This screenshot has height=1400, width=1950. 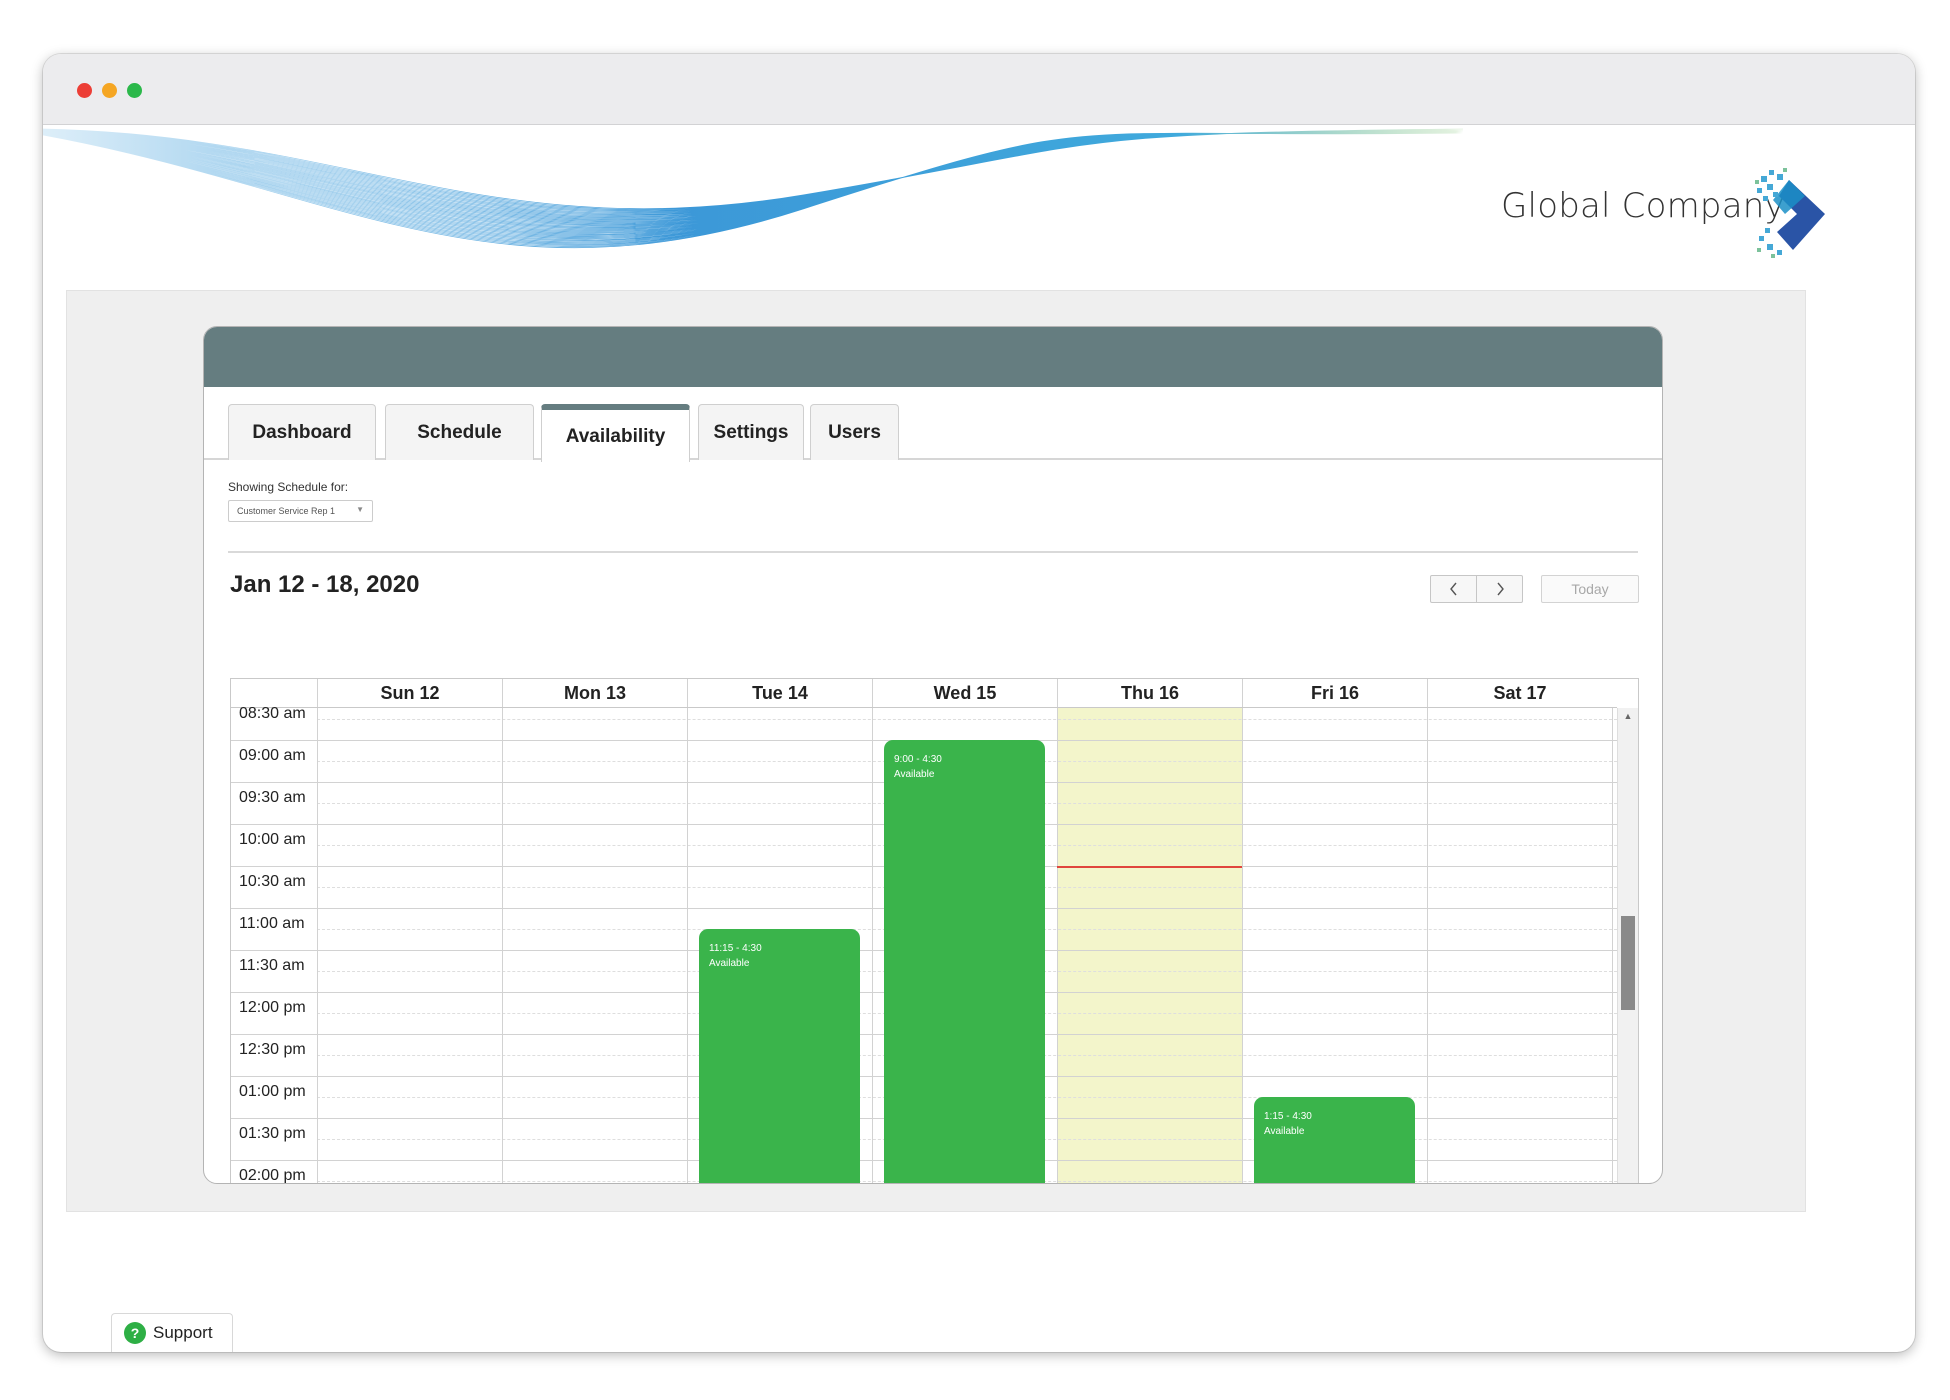 I want to click on time-slot-label: 01:00 pm, so click(x=272, y=1091).